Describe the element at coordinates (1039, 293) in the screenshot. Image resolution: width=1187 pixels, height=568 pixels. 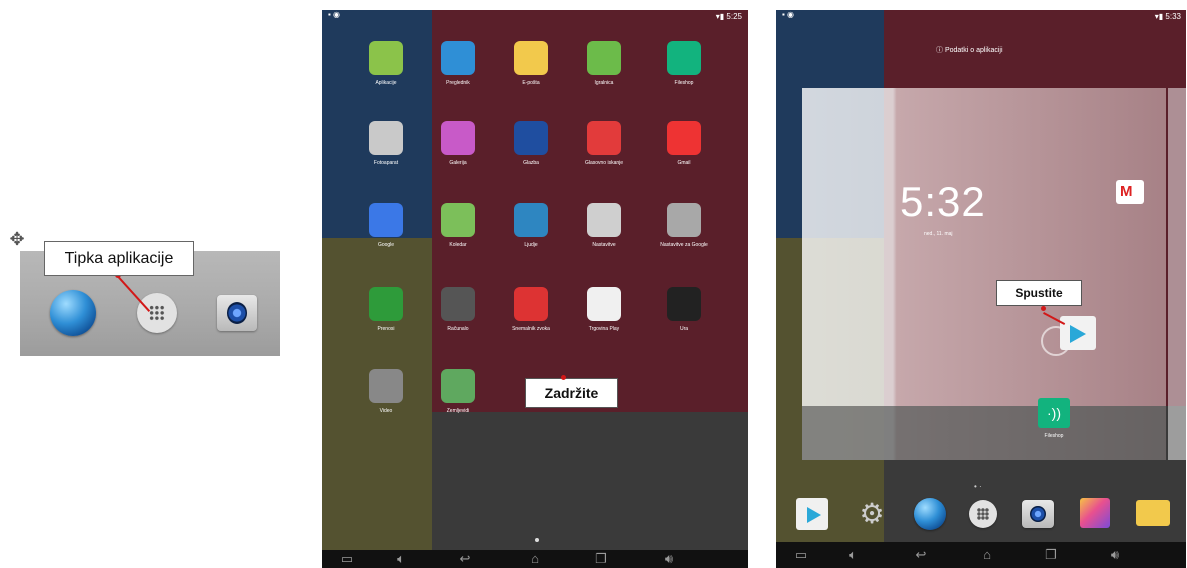
I see `drop-callout: Spustite` at that location.